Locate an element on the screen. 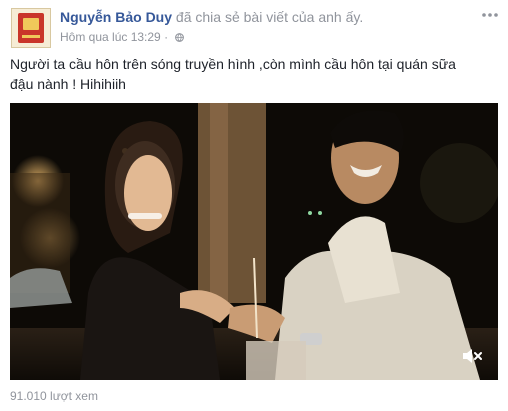 The width and height of the screenshot is (508, 411). view-count: 91.010 lượt xem is located at coordinates (54, 396).